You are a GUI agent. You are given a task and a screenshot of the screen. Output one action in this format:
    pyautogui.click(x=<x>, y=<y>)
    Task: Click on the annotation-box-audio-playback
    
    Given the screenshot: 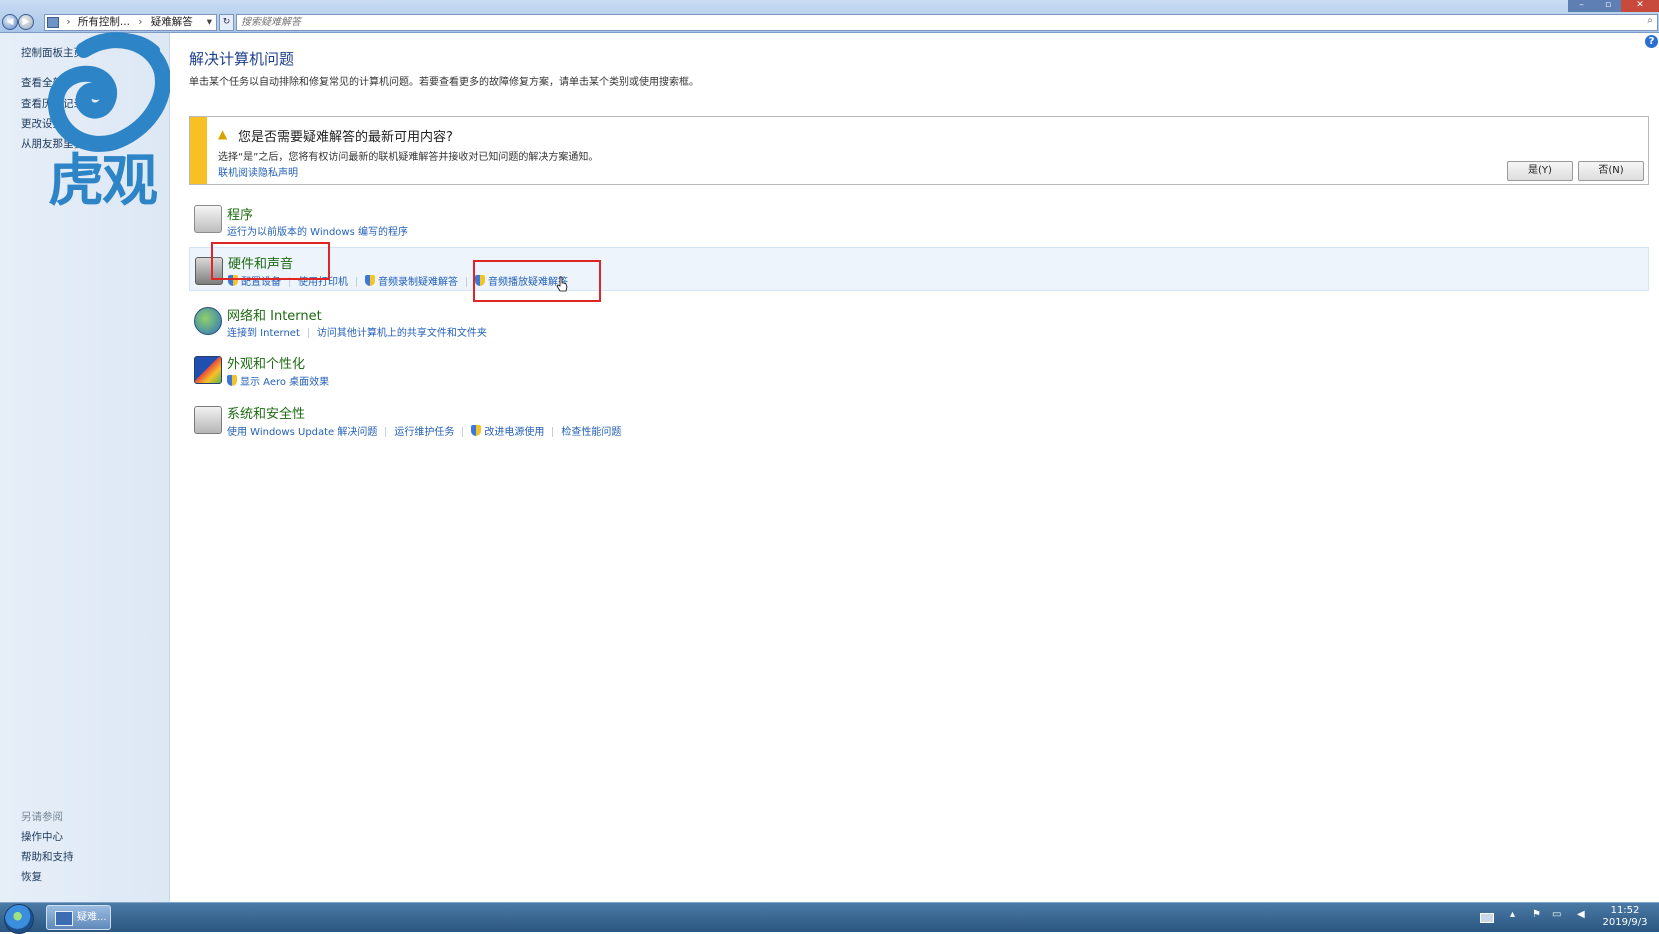 What is the action you would take?
    pyautogui.click(x=537, y=281)
    